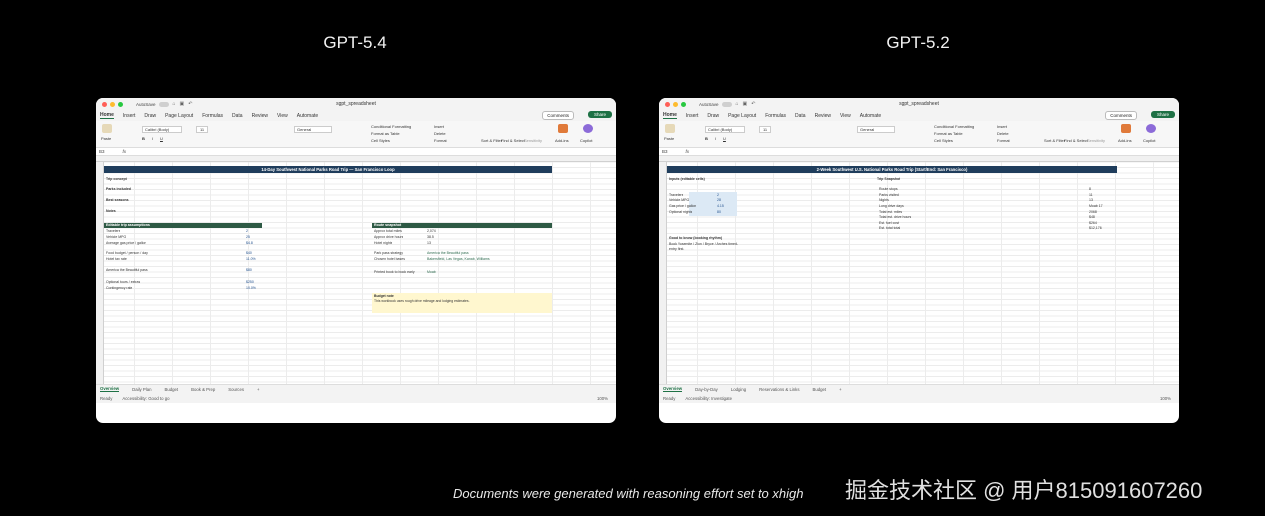 This screenshot has width=1265, height=516. What do you see at coordinates (1091, 201) in the screenshot?
I see `cell-value: 13` at bounding box center [1091, 201].